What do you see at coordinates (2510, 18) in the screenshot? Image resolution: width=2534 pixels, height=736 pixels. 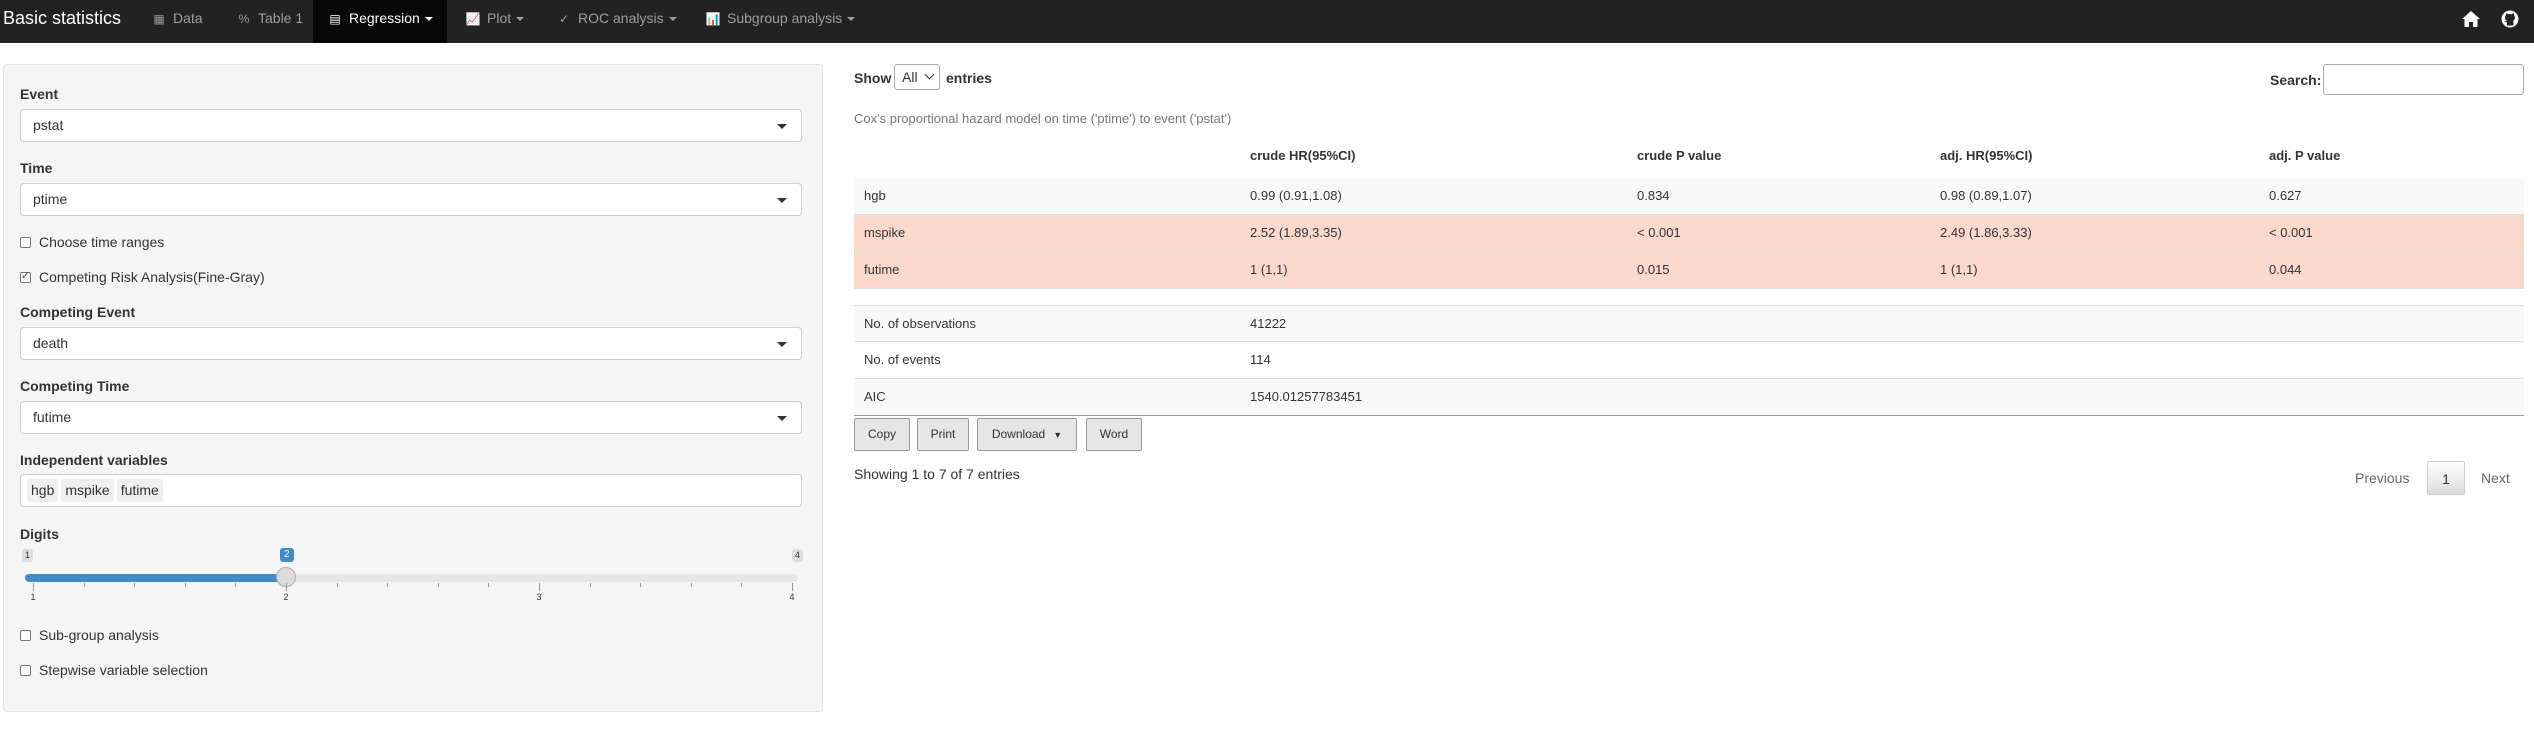 I see `github-icon` at bounding box center [2510, 18].